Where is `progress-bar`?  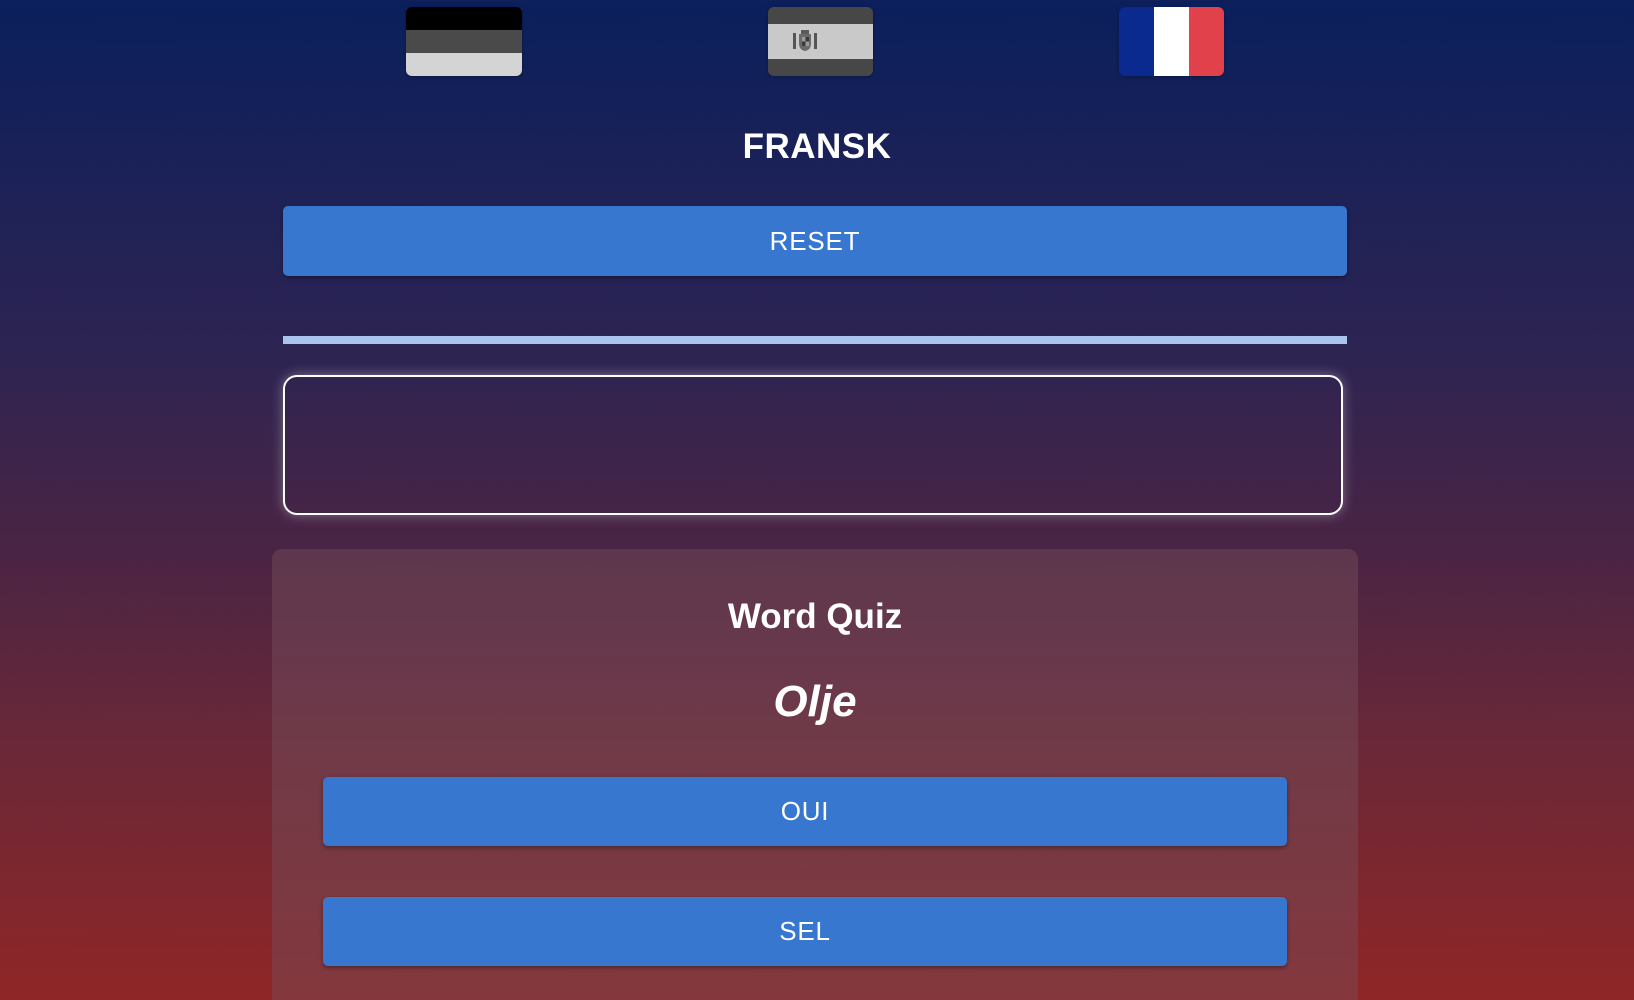
progress-bar is located at coordinates (815, 340).